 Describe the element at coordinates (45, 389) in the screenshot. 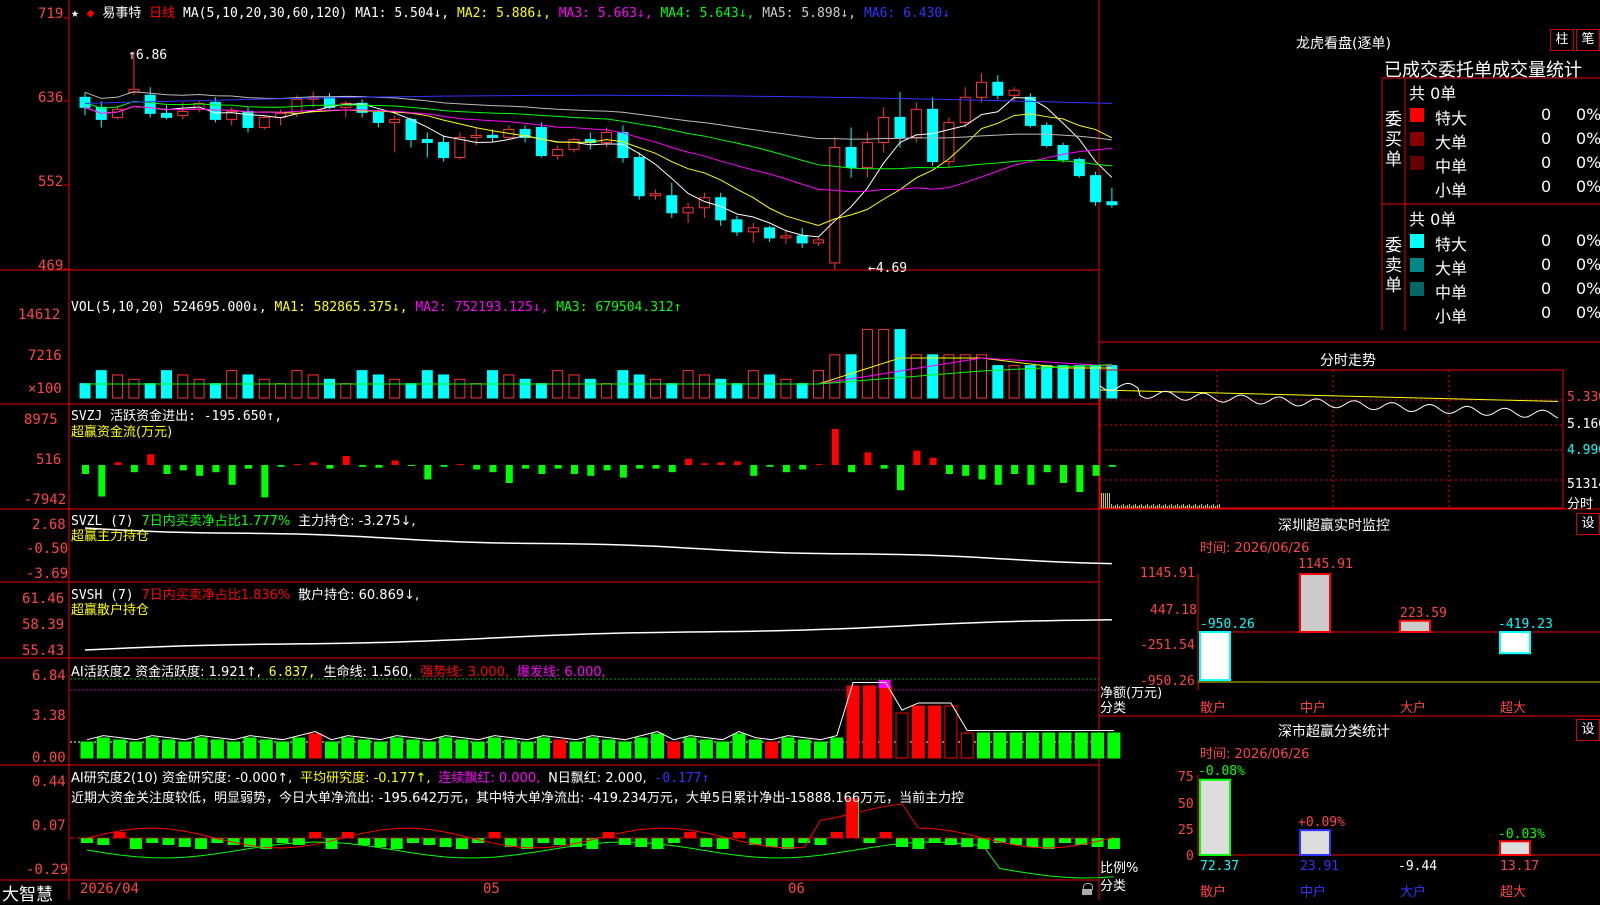

I see `vol-axis-unit: ×100` at that location.